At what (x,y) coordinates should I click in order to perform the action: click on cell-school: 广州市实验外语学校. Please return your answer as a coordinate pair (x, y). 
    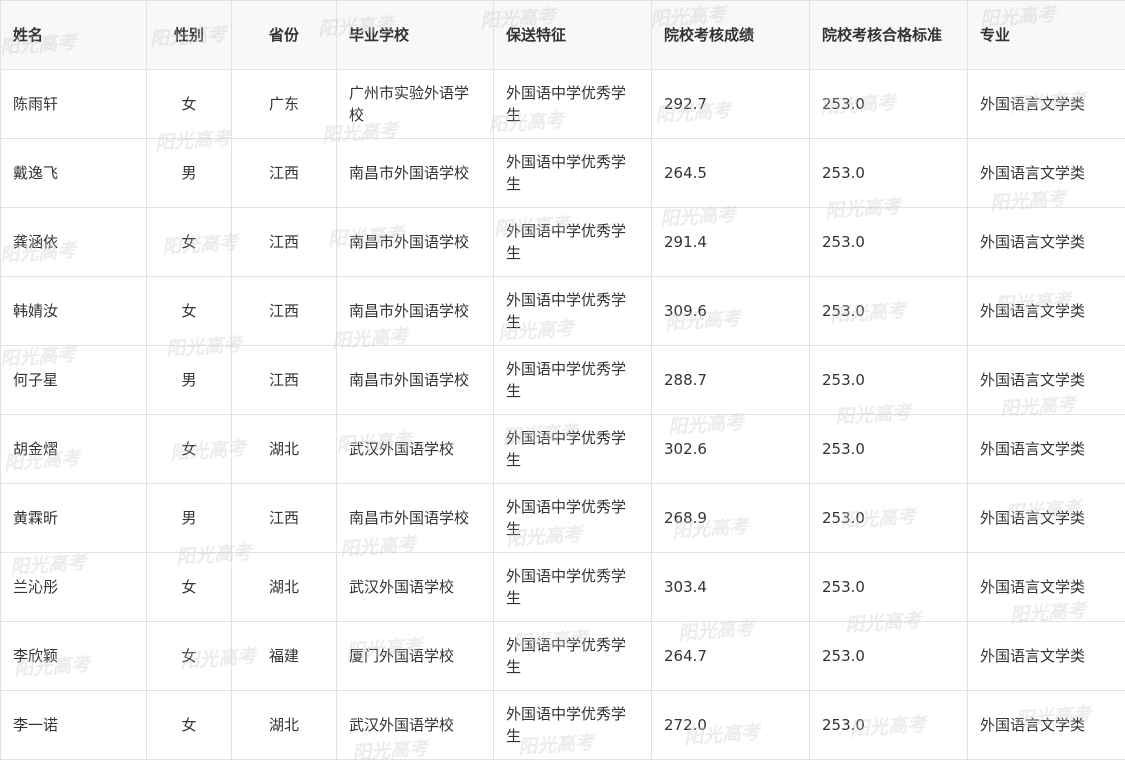
    Looking at the image, I should click on (415, 104).